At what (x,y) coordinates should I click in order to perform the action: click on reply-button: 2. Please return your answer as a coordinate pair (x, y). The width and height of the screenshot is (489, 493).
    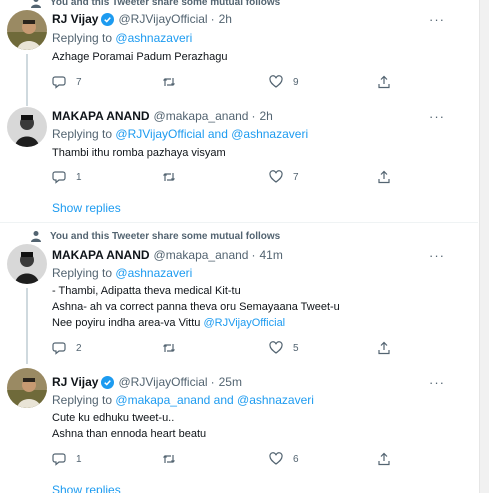
    Looking at the image, I should click on (67, 348).